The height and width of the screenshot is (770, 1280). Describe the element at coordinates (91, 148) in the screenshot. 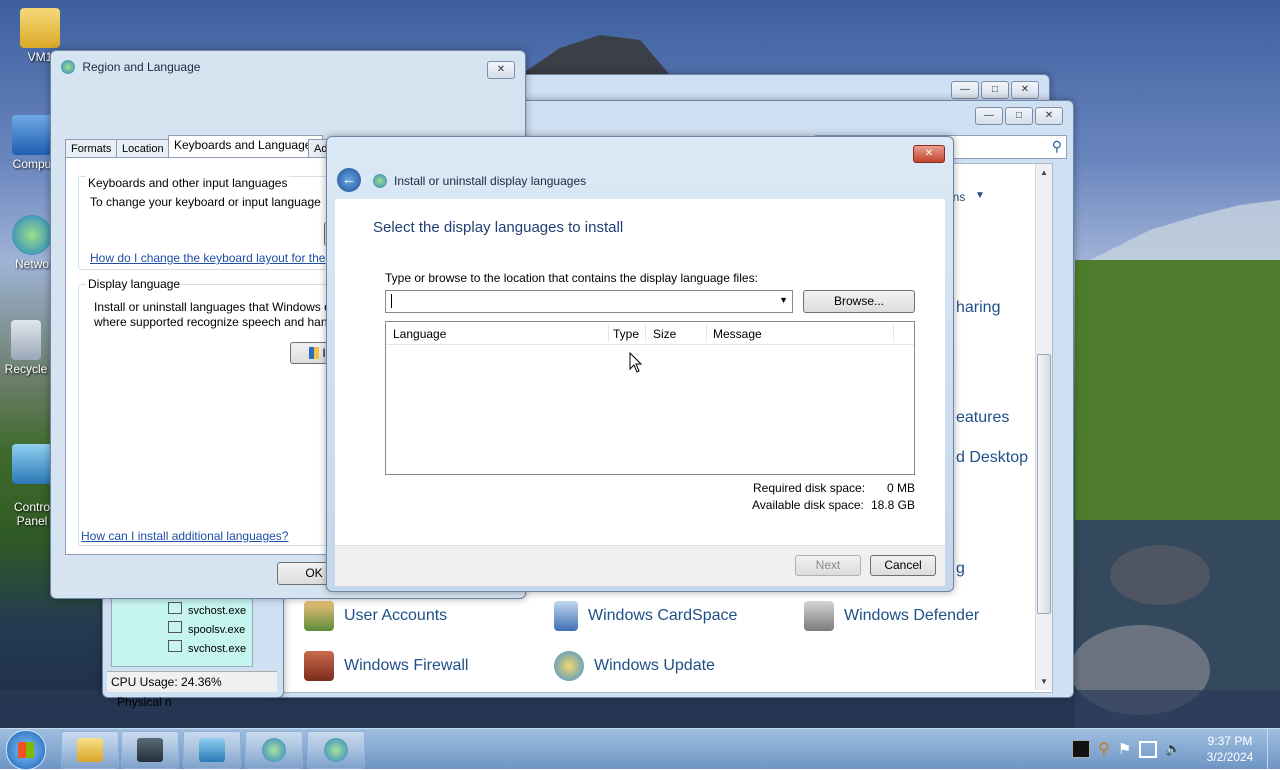

I see `tab-formats: Formats` at that location.